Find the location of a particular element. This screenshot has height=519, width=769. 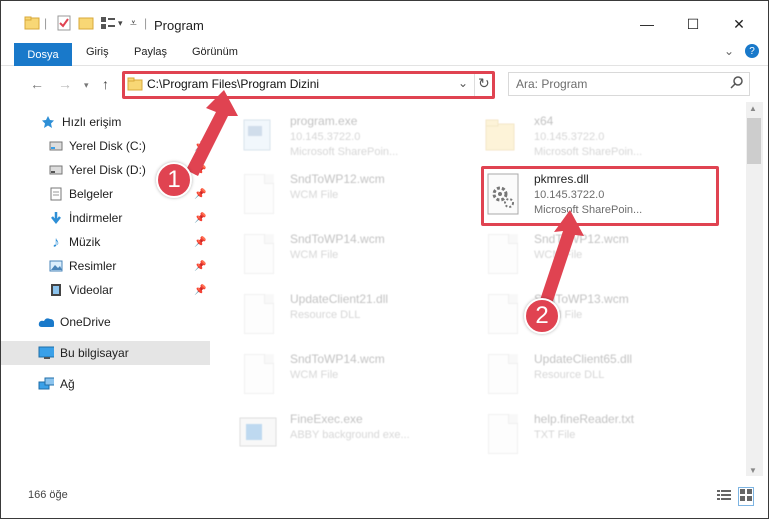

item-count: 166 öğe is located at coordinates (48, 495).